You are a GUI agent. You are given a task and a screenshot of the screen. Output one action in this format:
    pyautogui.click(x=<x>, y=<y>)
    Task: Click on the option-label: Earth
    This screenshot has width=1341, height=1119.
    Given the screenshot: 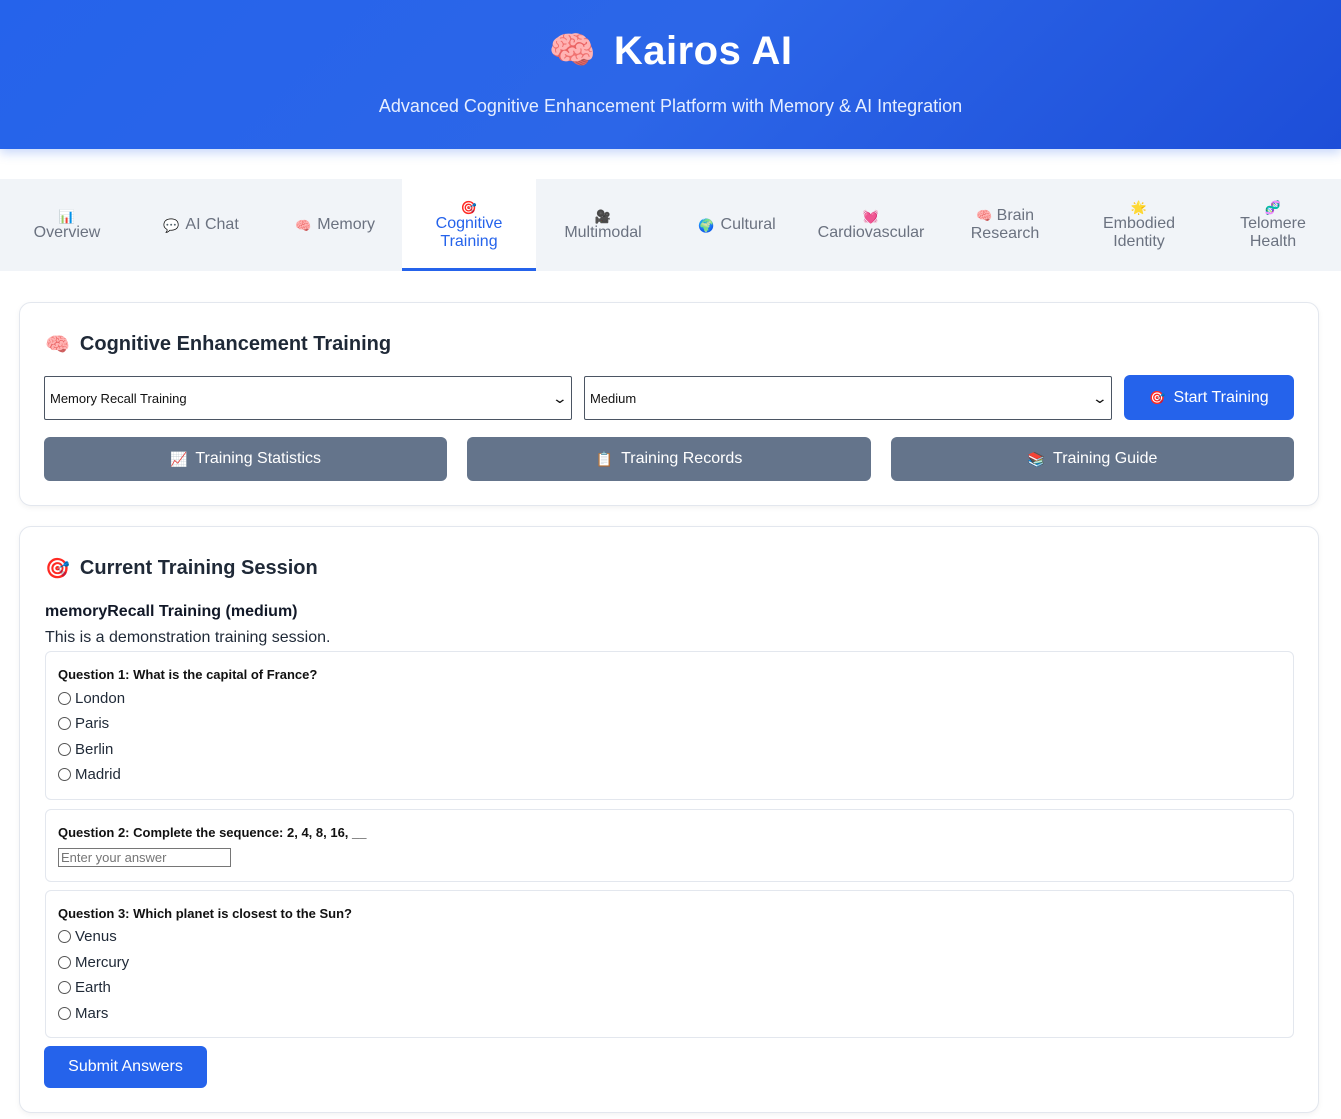 What is the action you would take?
    pyautogui.click(x=93, y=987)
    